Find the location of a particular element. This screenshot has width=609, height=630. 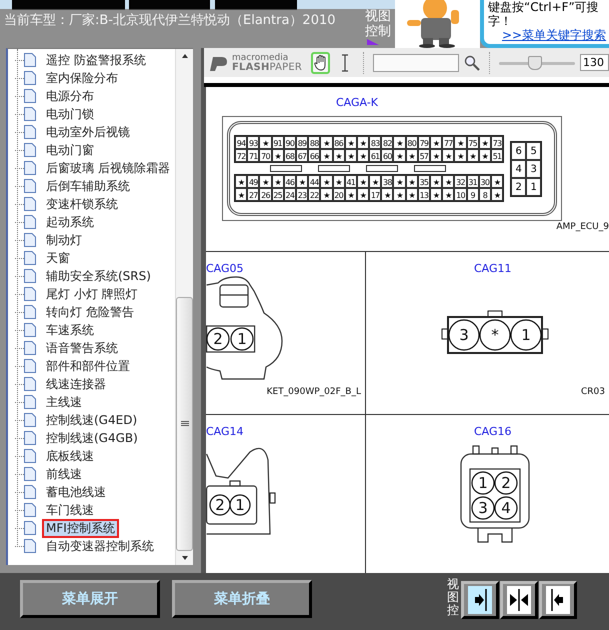

tree-item: 电源分布 is located at coordinates (70, 96).